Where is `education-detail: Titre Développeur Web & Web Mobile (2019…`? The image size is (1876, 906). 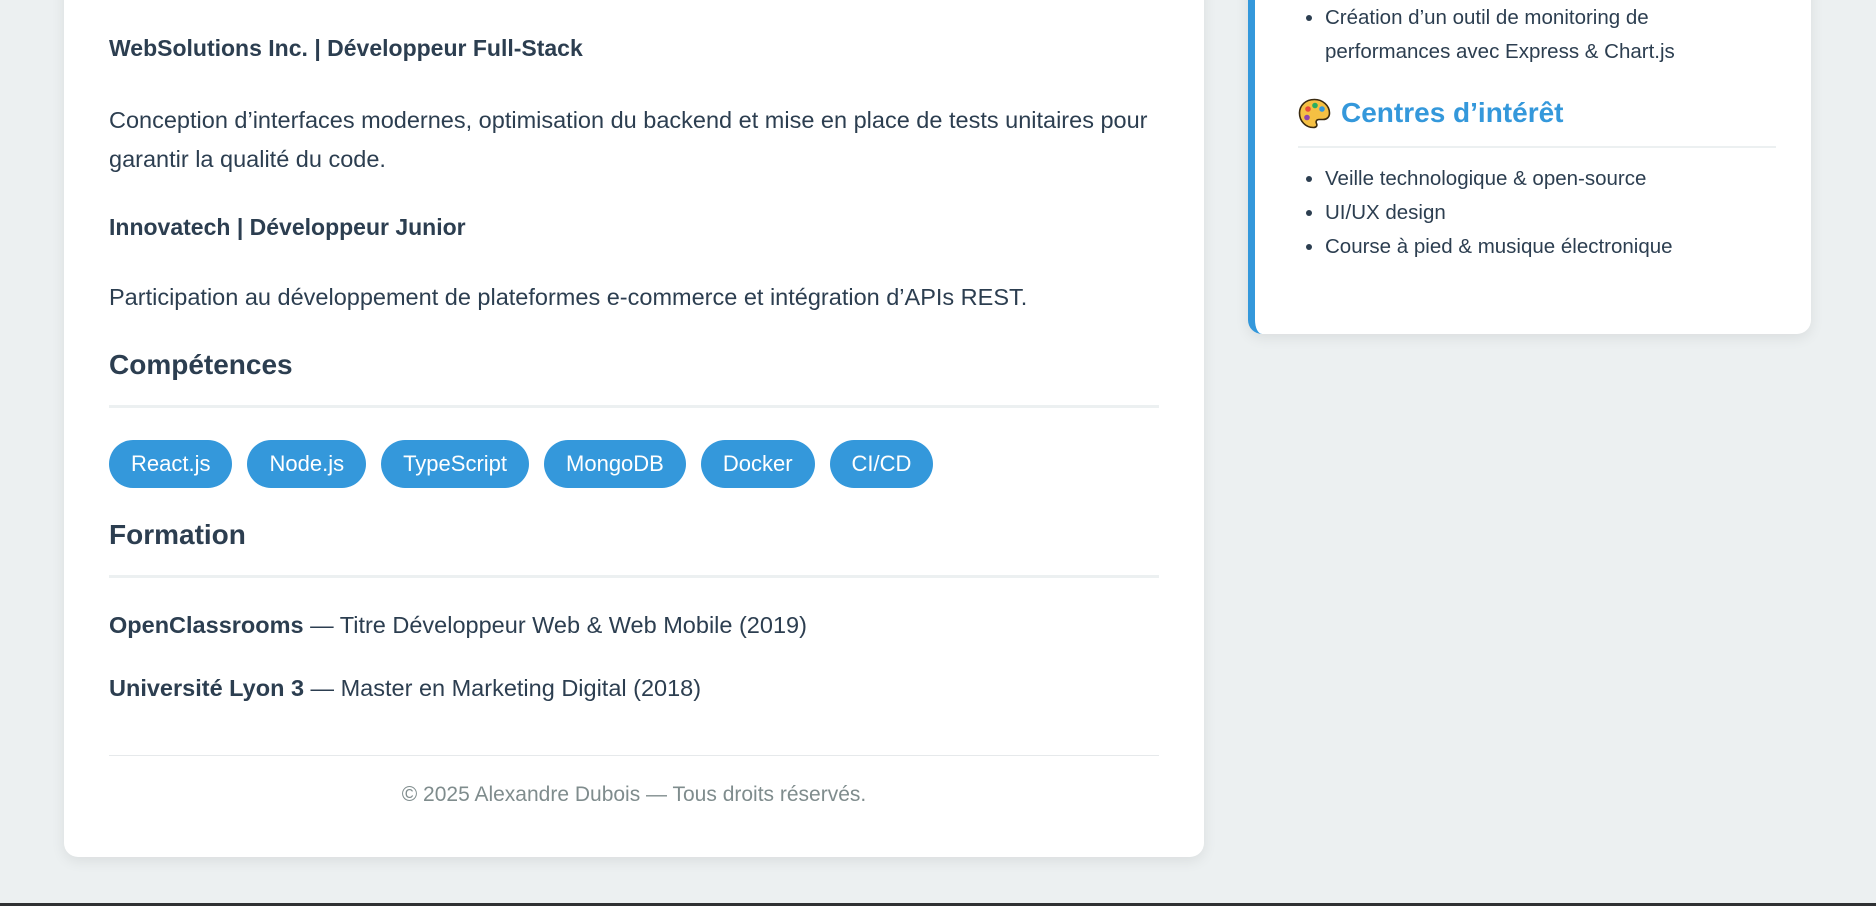
education-detail: Titre Développeur Web & Web Mobile (2019… is located at coordinates (573, 625).